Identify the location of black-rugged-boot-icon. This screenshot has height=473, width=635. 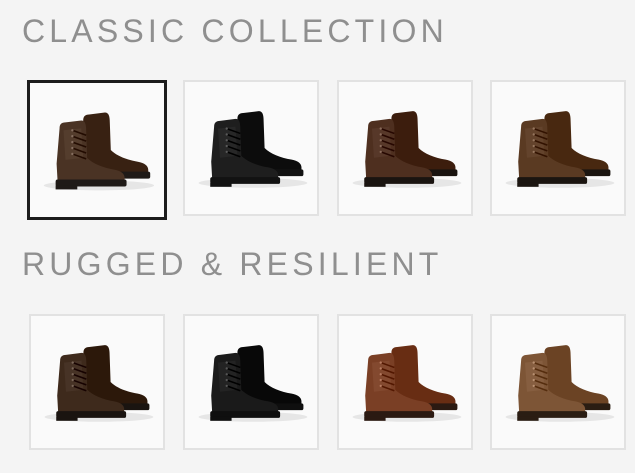
(253, 383).